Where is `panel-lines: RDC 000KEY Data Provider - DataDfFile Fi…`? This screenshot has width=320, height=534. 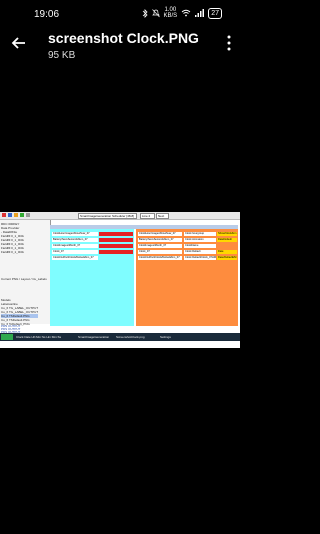
panel-lines: RDC 000KEY Data Provider - DataDfFile Fi… is located at coordinates (12, 238).